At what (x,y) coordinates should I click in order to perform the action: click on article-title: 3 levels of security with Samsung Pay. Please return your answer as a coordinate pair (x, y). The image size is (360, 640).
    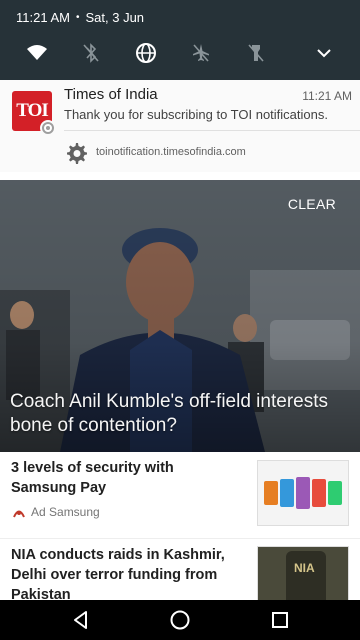
    Looking at the image, I should click on (121, 478).